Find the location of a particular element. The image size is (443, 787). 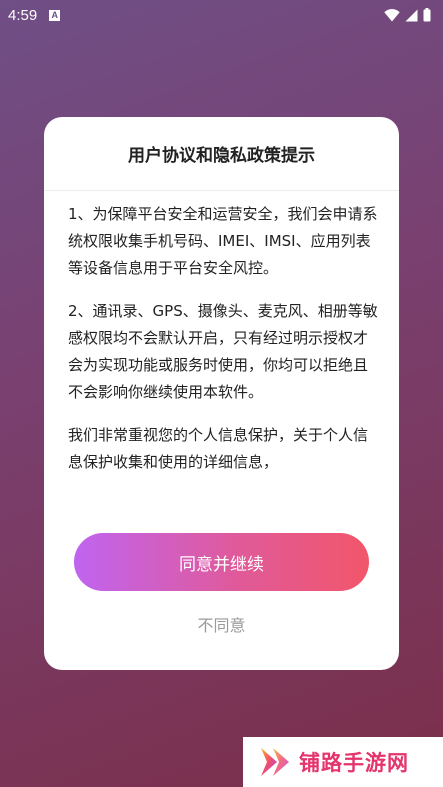

status-icons is located at coordinates (407, 15).